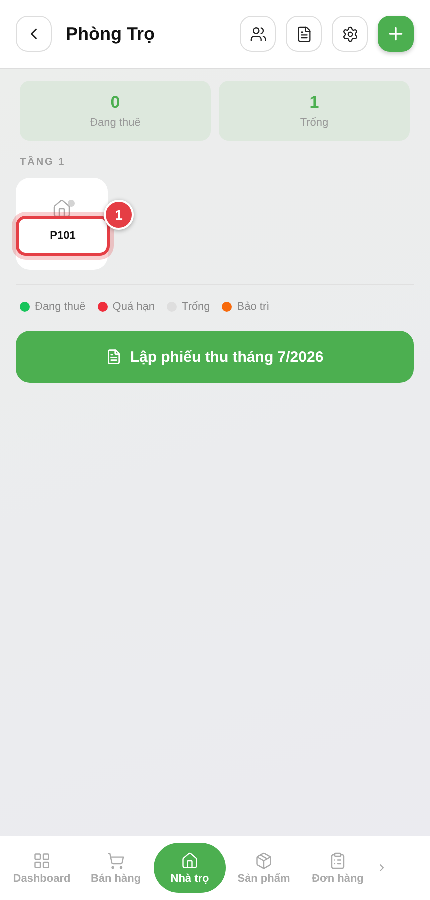 The image size is (430, 900). I want to click on create-receipt-button: Lập phiếu thu tháng 7/2026, so click(215, 357).